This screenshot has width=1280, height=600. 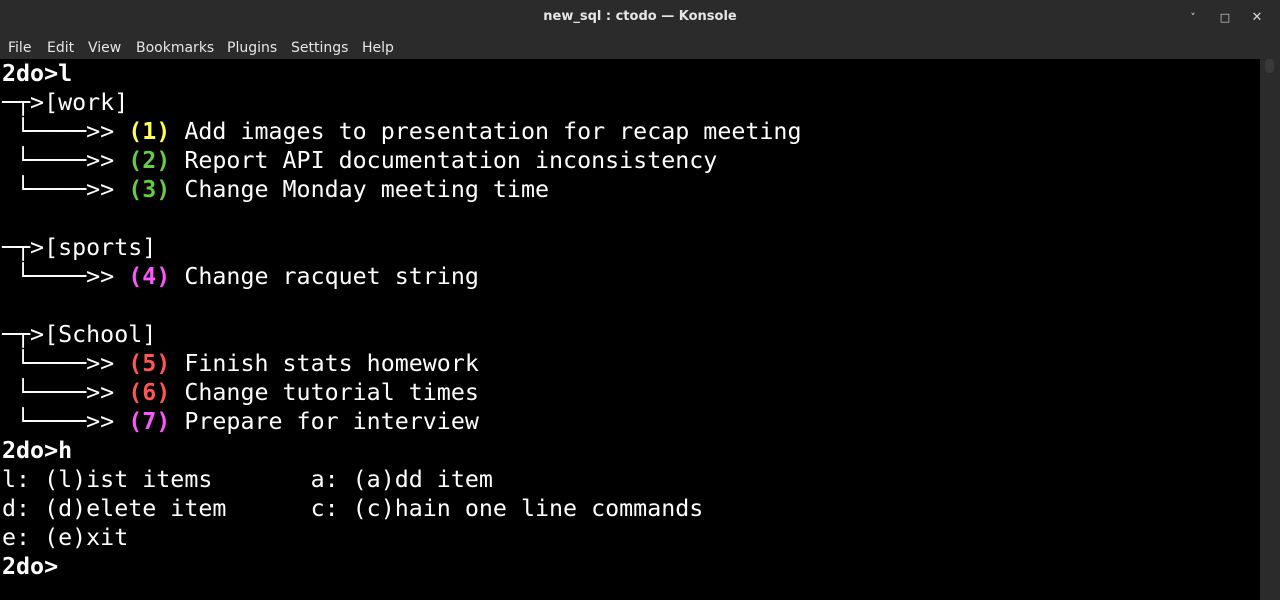 I want to click on todo-item: └────>> (7) Prepare for interview, so click(x=240, y=421).